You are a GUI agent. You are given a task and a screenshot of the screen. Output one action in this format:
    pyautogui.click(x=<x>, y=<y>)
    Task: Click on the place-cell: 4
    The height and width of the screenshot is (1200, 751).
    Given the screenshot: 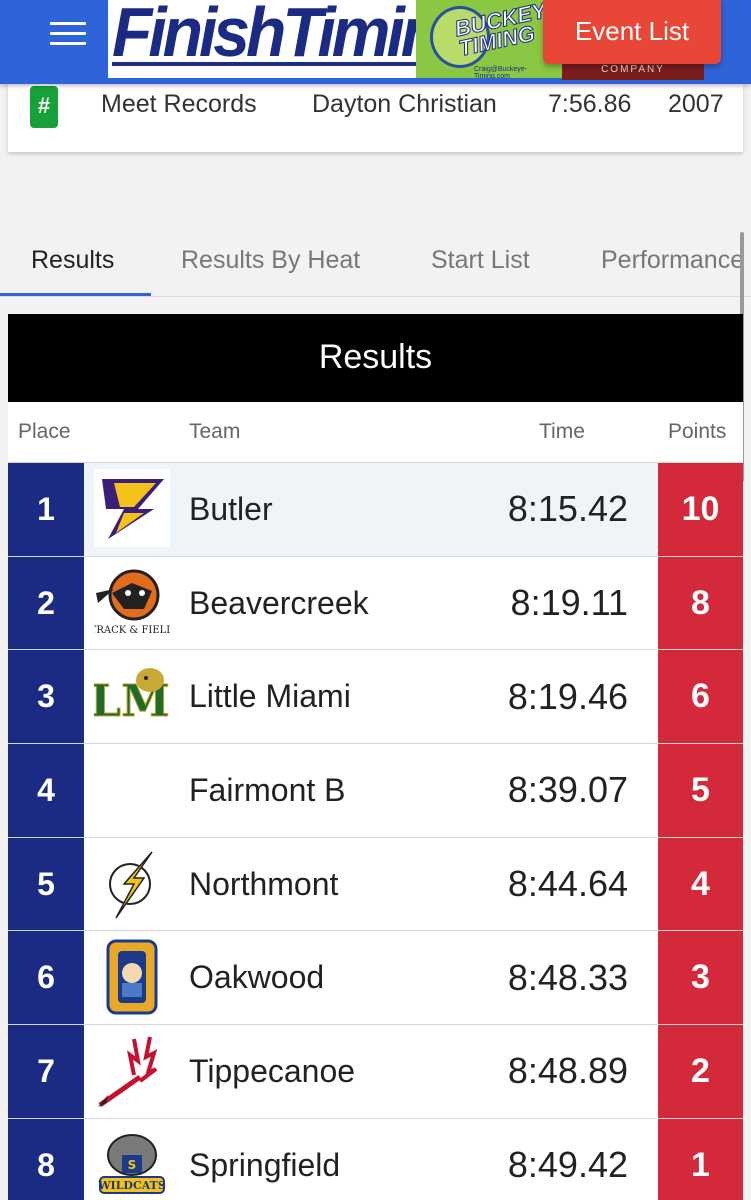 What is the action you would take?
    pyautogui.click(x=46, y=790)
    